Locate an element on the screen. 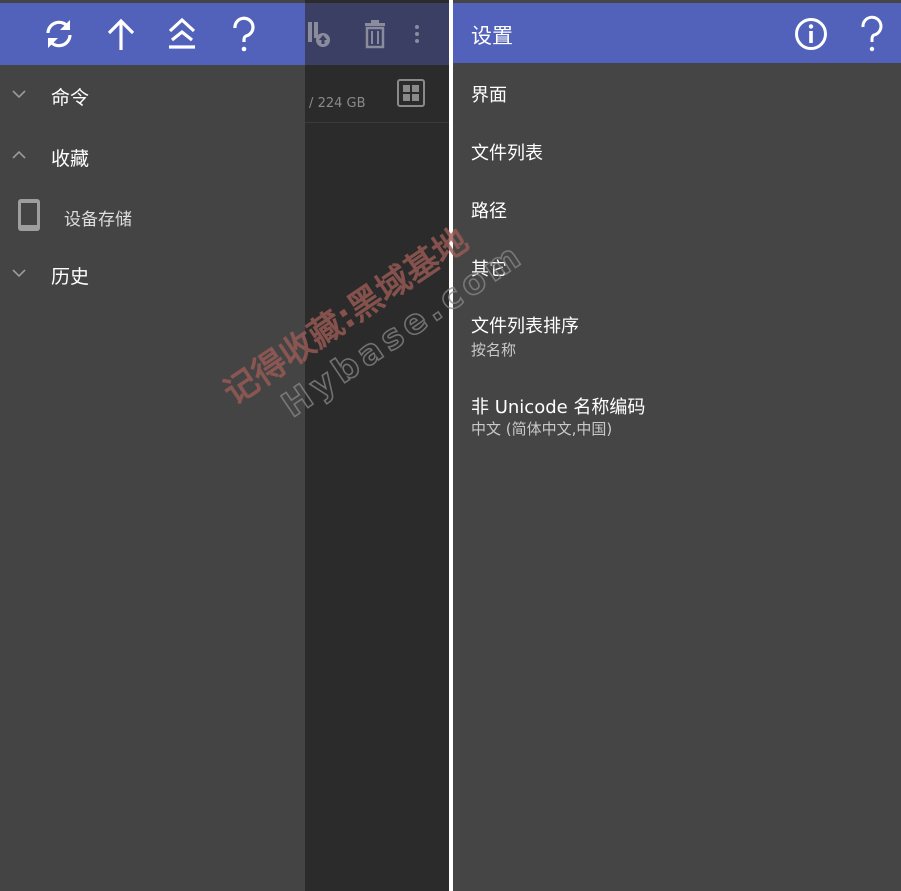 The image size is (901, 891). up-arrow-icon is located at coordinates (121, 34).